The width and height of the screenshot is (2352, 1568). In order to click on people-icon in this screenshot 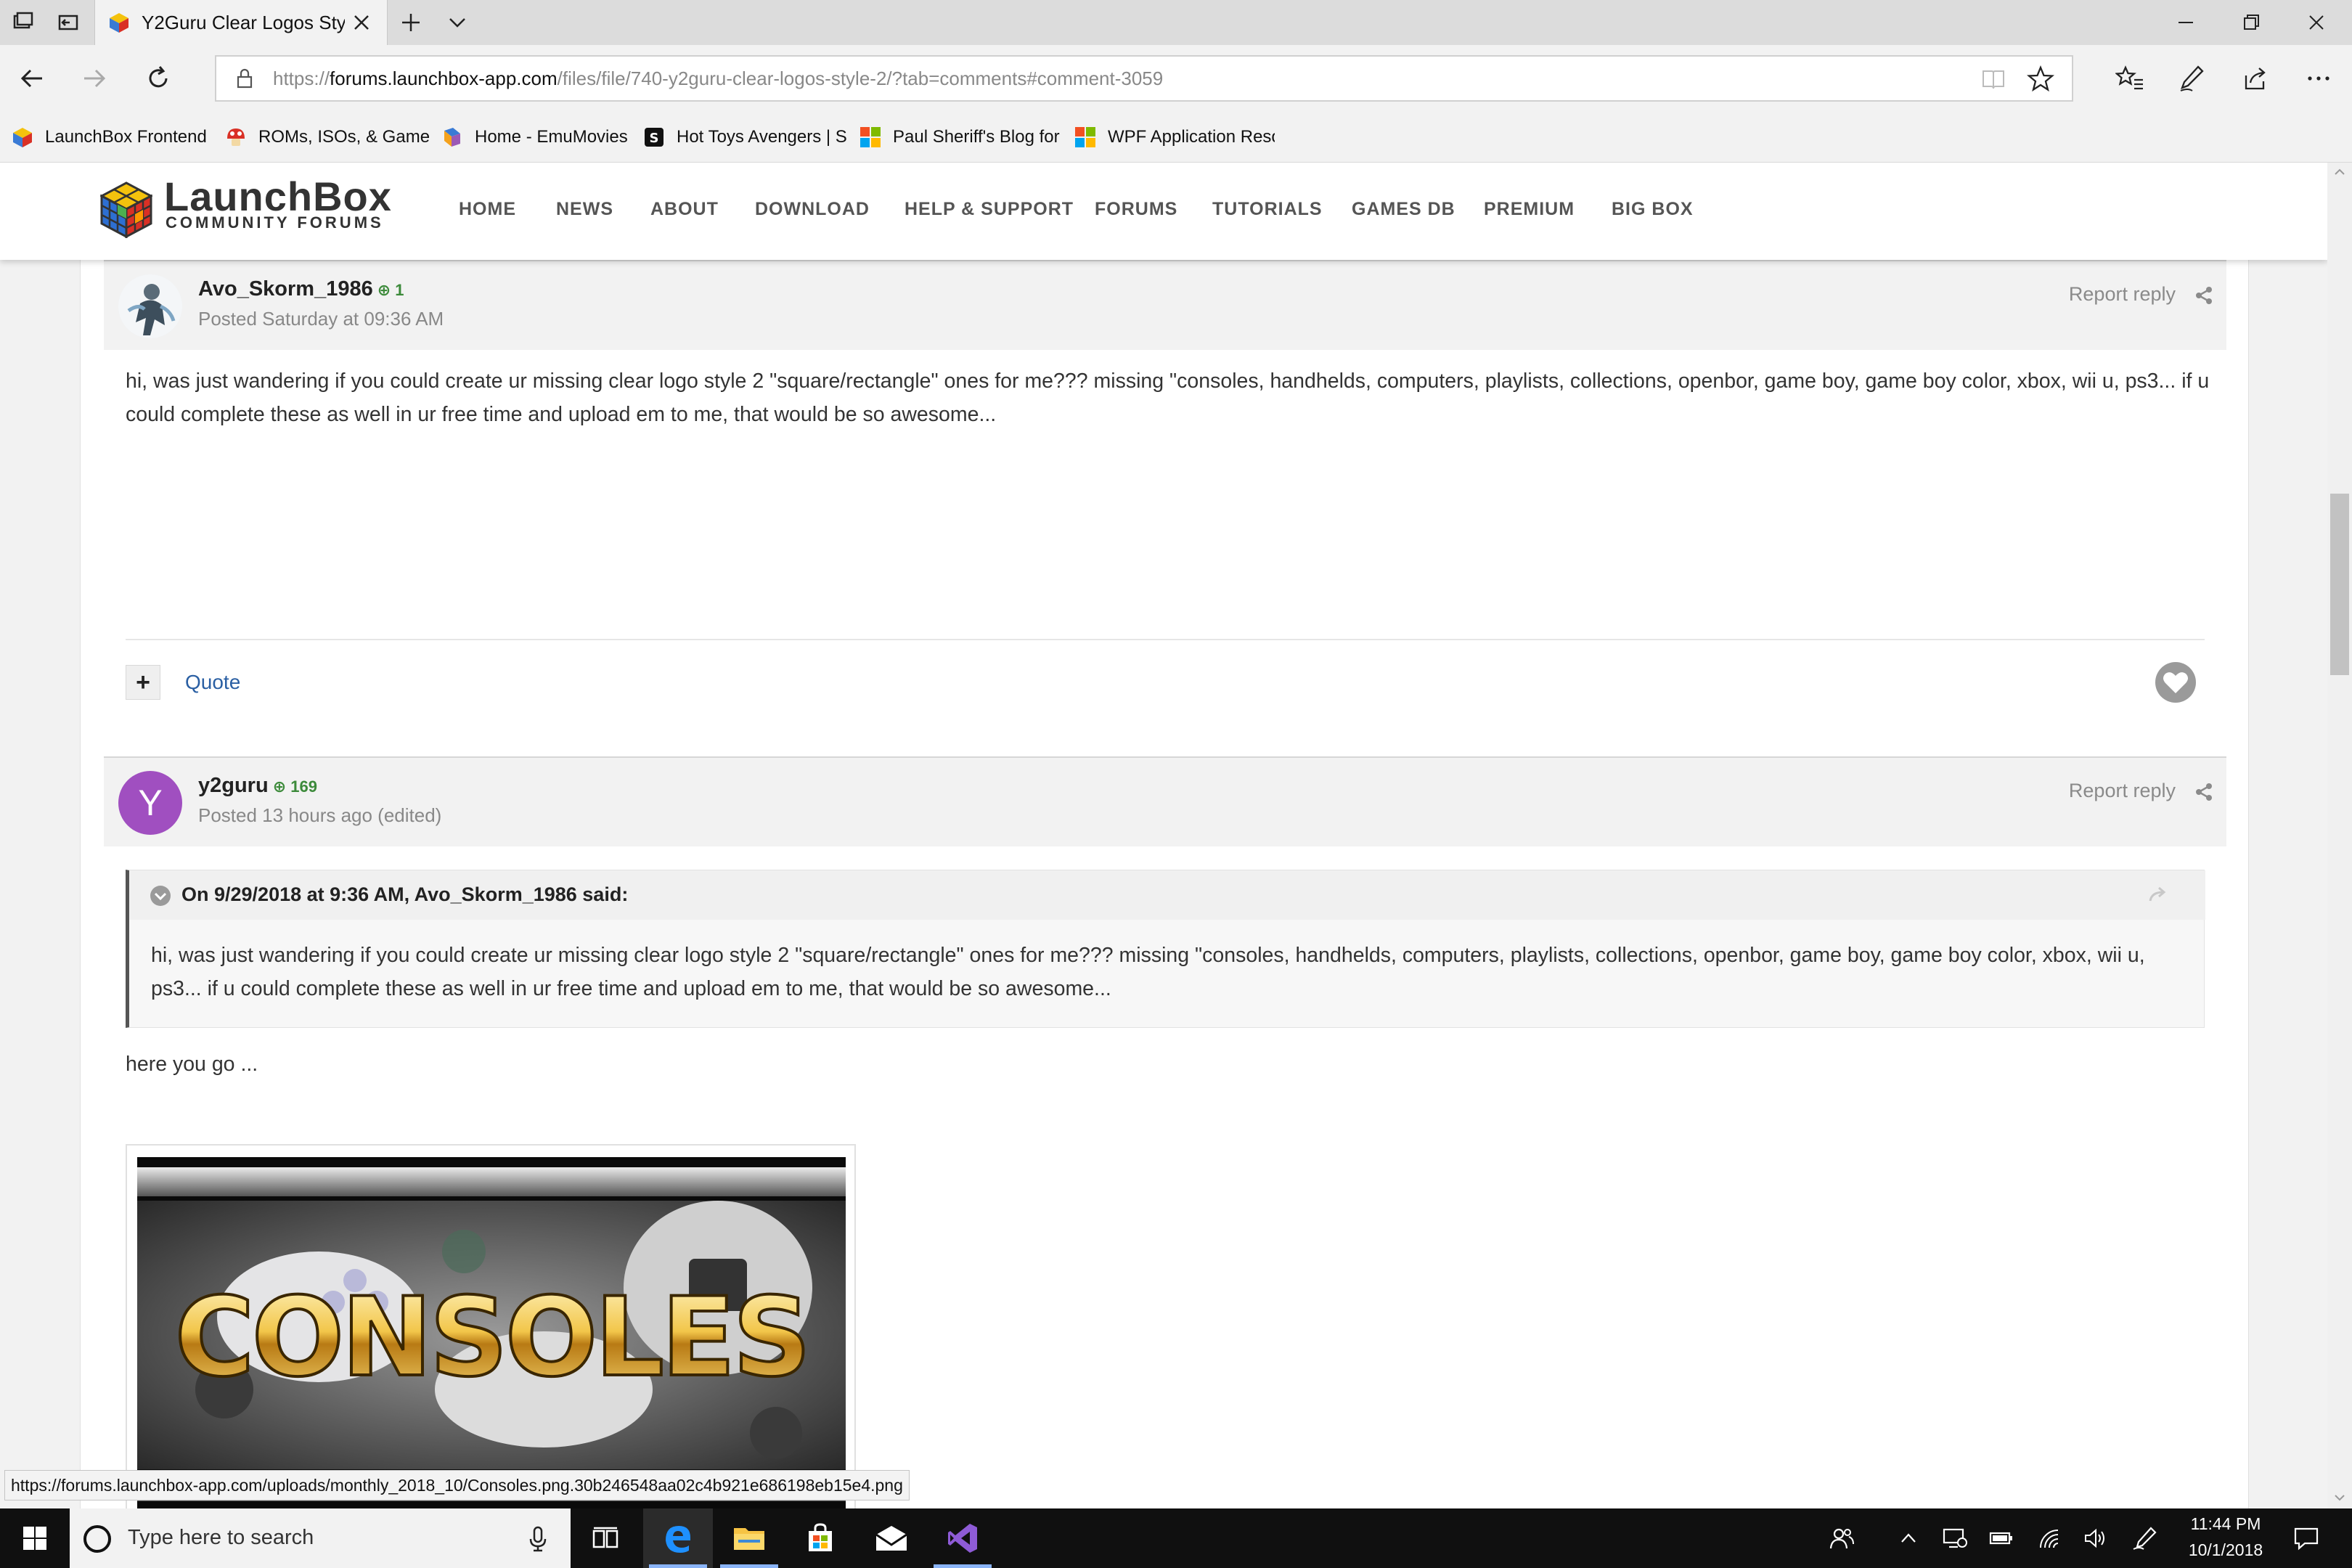, I will do `click(1842, 1538)`.